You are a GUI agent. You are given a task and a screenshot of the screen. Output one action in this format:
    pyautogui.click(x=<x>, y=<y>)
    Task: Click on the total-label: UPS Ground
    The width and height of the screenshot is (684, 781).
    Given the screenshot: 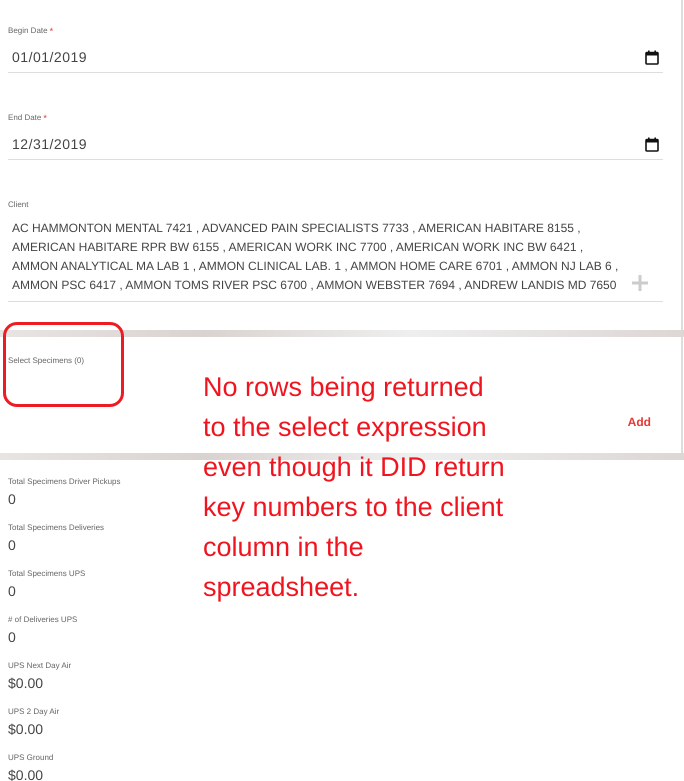 What is the action you would take?
    pyautogui.click(x=31, y=758)
    